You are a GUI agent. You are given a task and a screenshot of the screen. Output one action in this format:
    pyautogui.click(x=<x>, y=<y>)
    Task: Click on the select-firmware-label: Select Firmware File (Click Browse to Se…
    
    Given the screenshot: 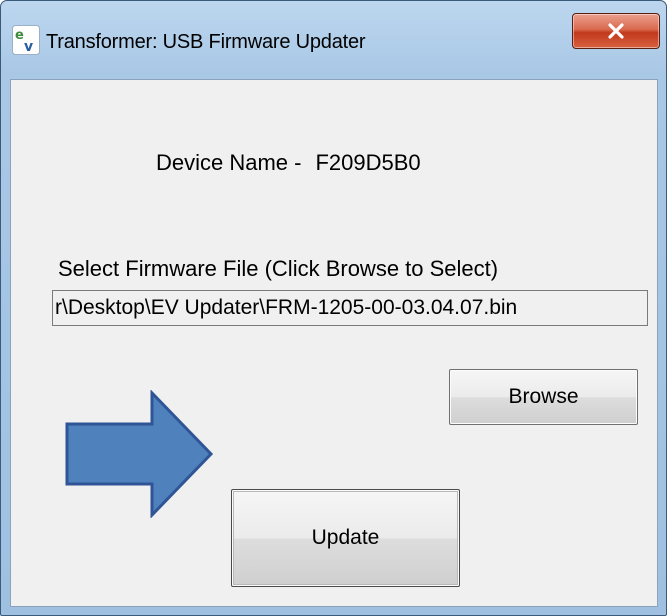 What is the action you would take?
    pyautogui.click(x=278, y=268)
    